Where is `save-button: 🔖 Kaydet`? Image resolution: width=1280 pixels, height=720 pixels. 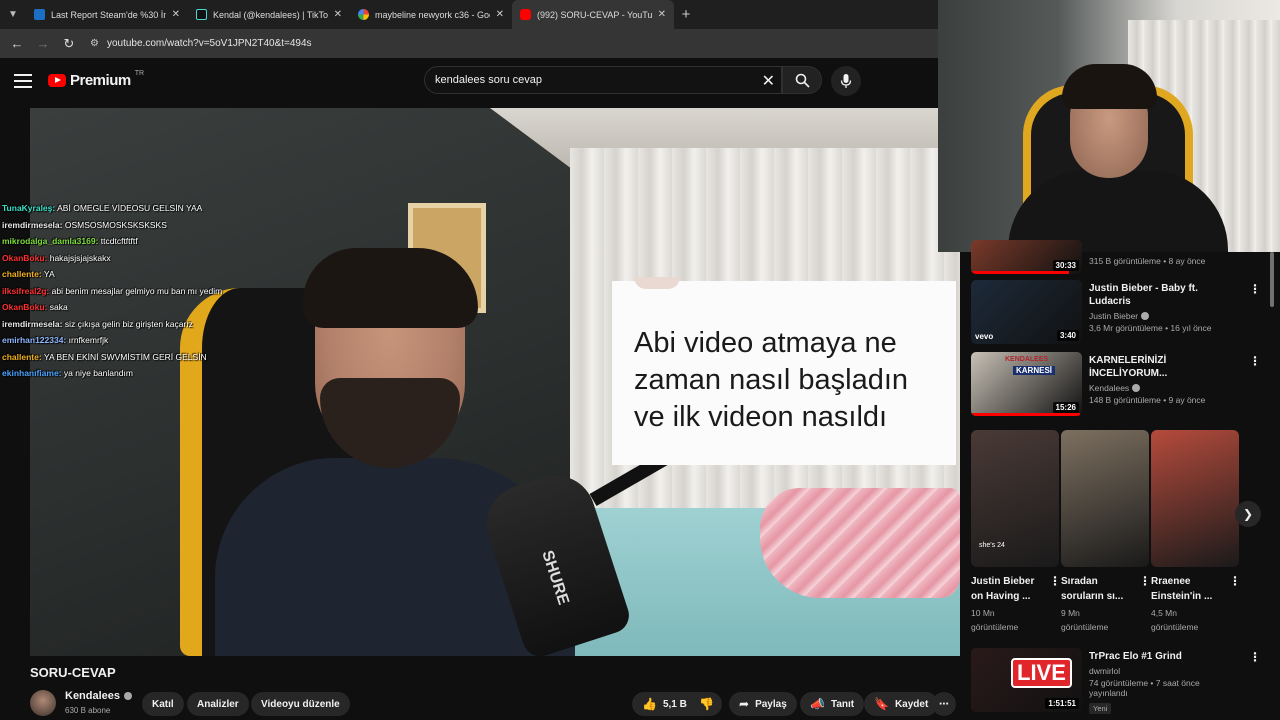
save-button: 🔖 Kaydet is located at coordinates (901, 704).